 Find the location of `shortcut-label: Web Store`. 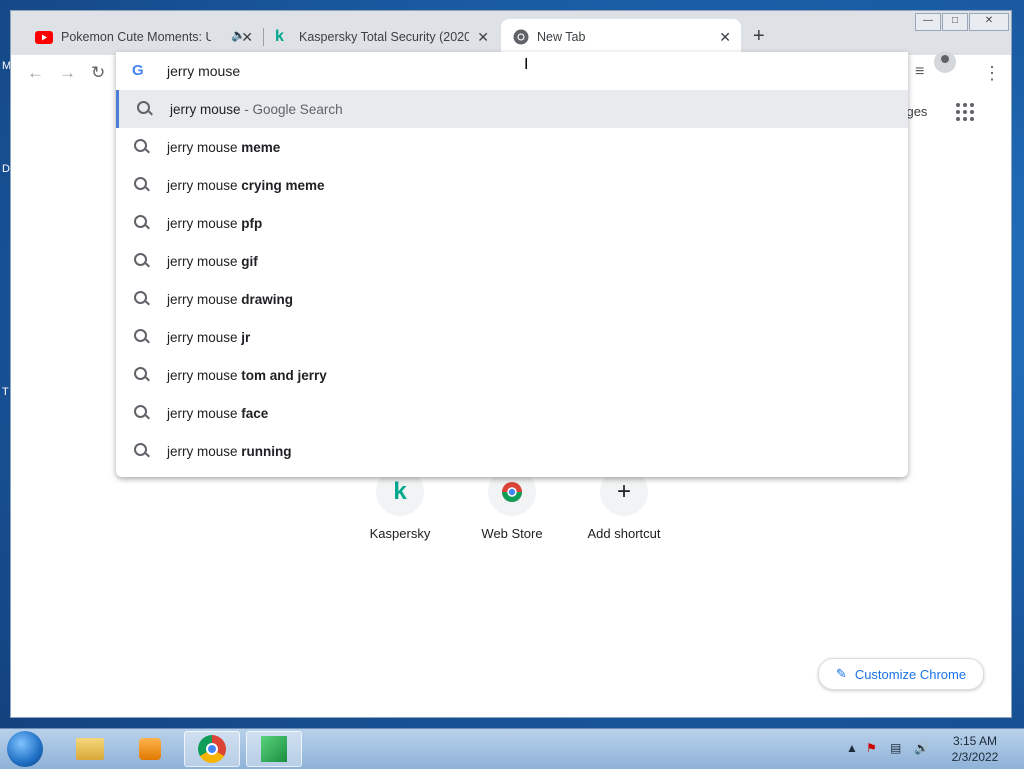

shortcut-label: Web Store is located at coordinates (512, 533).